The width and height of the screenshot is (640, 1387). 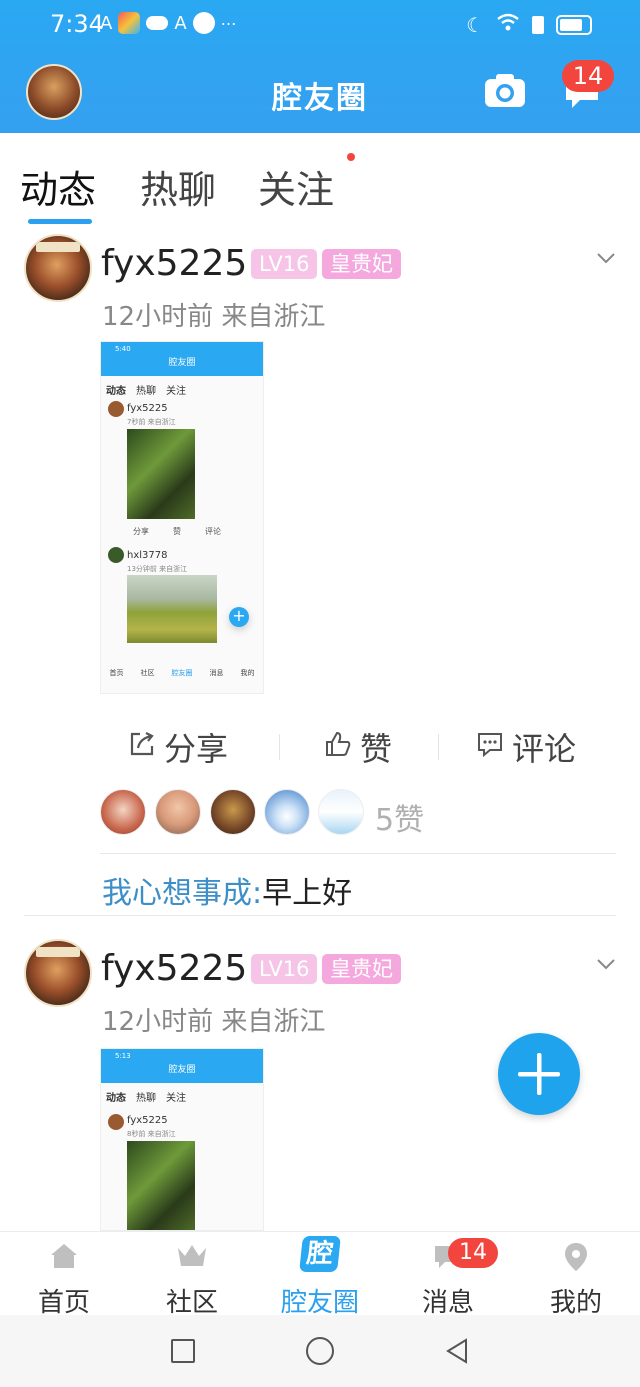 What do you see at coordinates (191, 1303) in the screenshot?
I see `nav-label: 社区` at bounding box center [191, 1303].